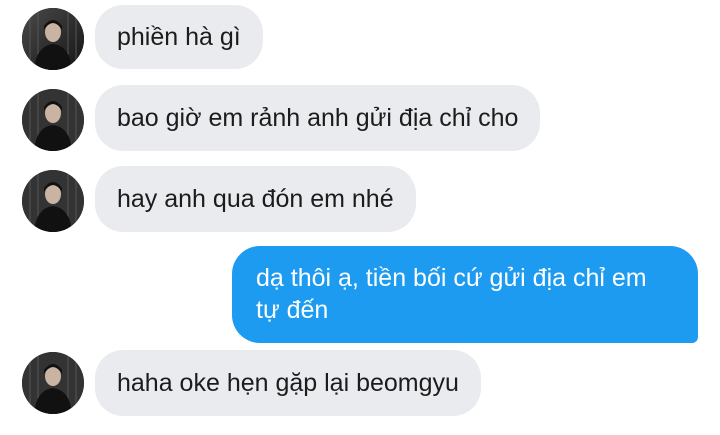 This screenshot has height=435, width=720. Describe the element at coordinates (451, 278) in the screenshot. I see `message-text-line: dạ thôi ạ, tiền bối cứ gửi địa chỉ em` at that location.